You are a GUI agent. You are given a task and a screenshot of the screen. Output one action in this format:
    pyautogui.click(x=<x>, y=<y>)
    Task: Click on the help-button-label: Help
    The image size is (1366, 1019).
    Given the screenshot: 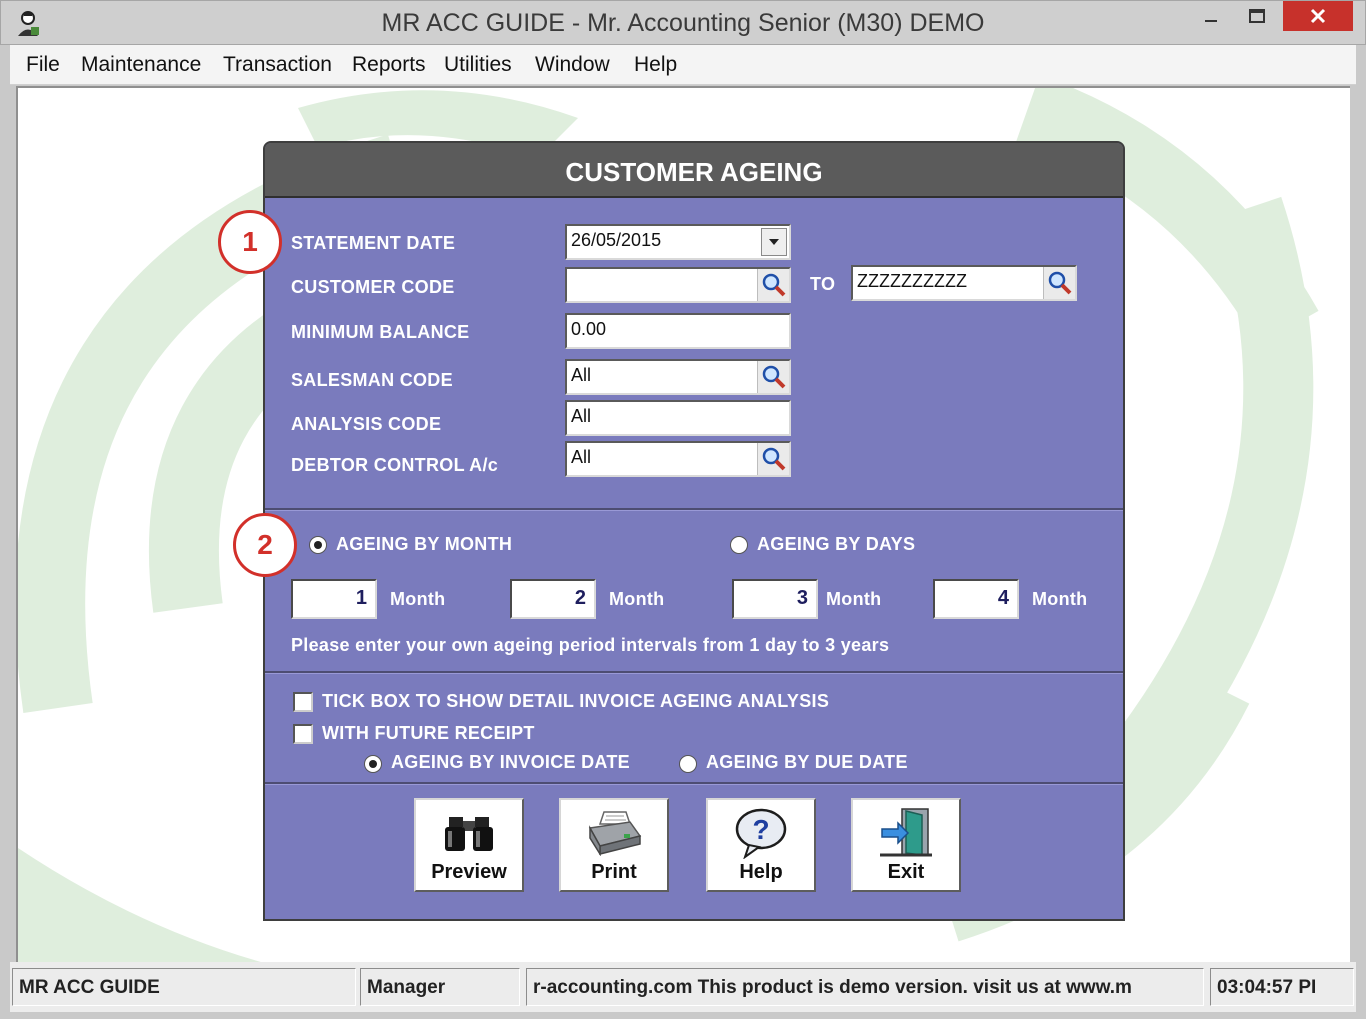 What is the action you would take?
    pyautogui.click(x=761, y=872)
    